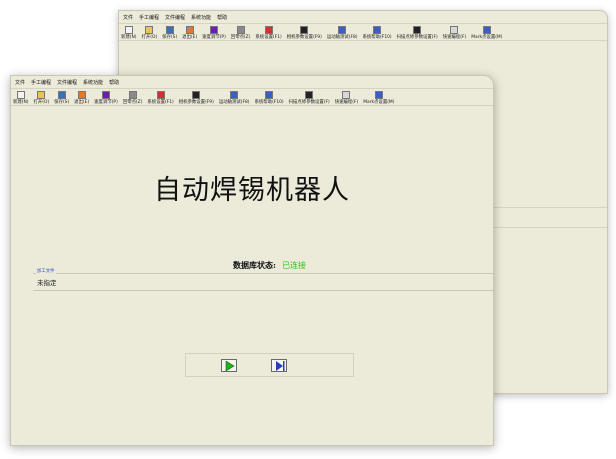 This screenshot has height=459, width=616. What do you see at coordinates (46, 271) in the screenshot?
I see `process-file-label: 加工文件` at bounding box center [46, 271].